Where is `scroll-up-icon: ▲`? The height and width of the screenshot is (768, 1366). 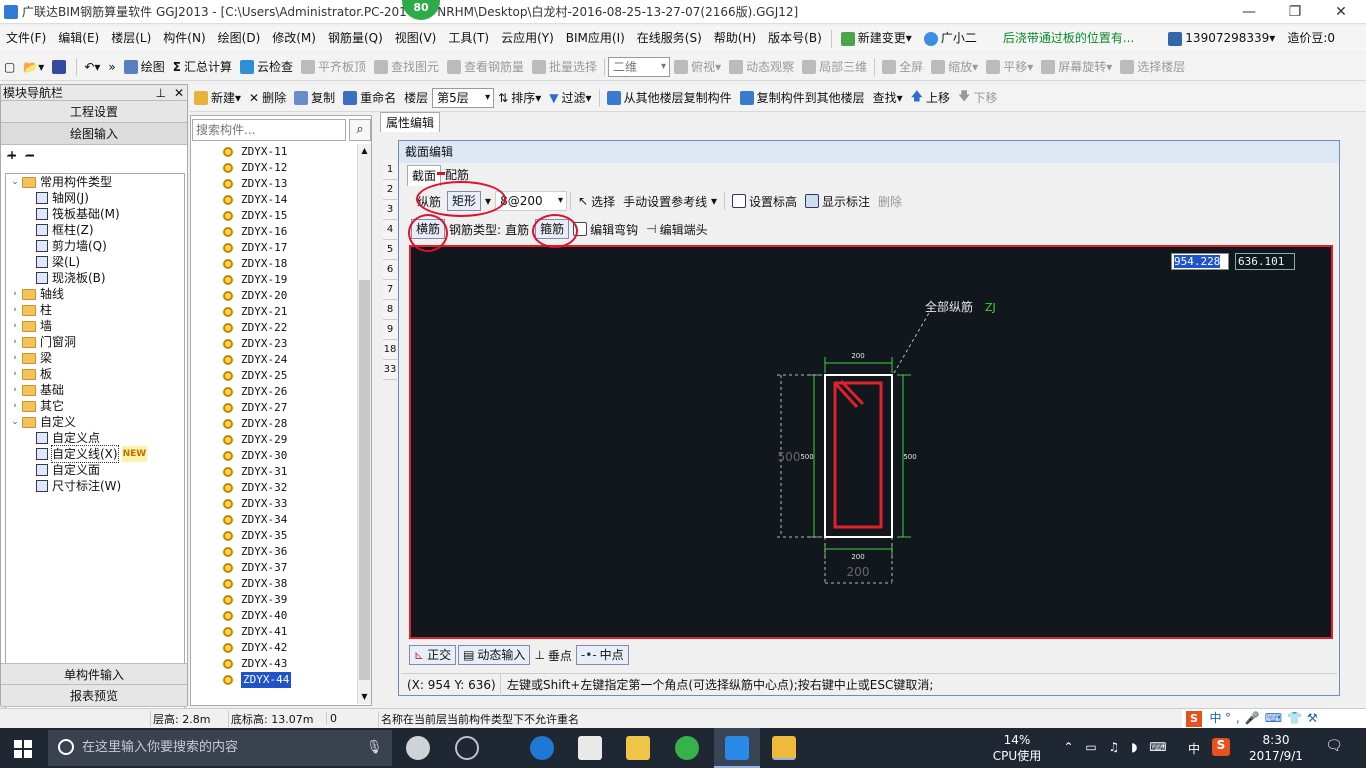
scroll-up-icon: ▲ is located at coordinates (364, 151).